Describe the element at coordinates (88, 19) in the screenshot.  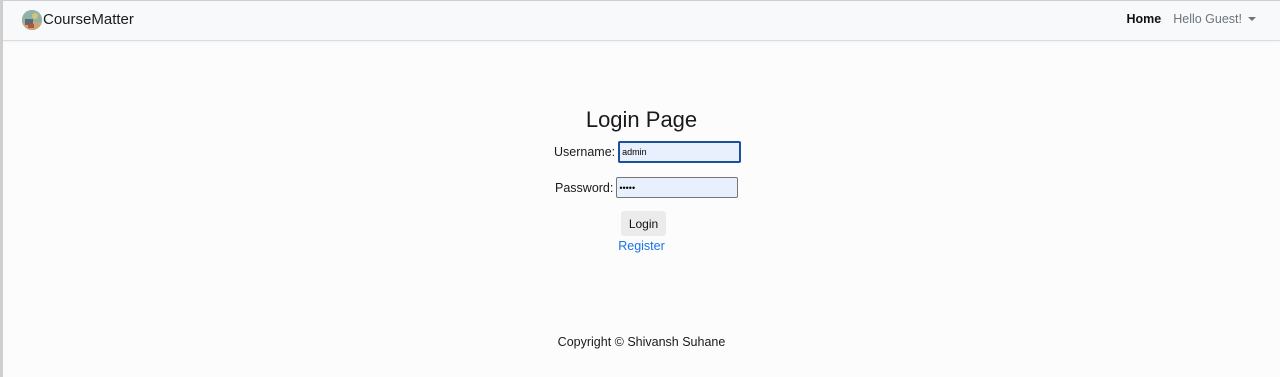
I see `brand-name: CourseMatter` at that location.